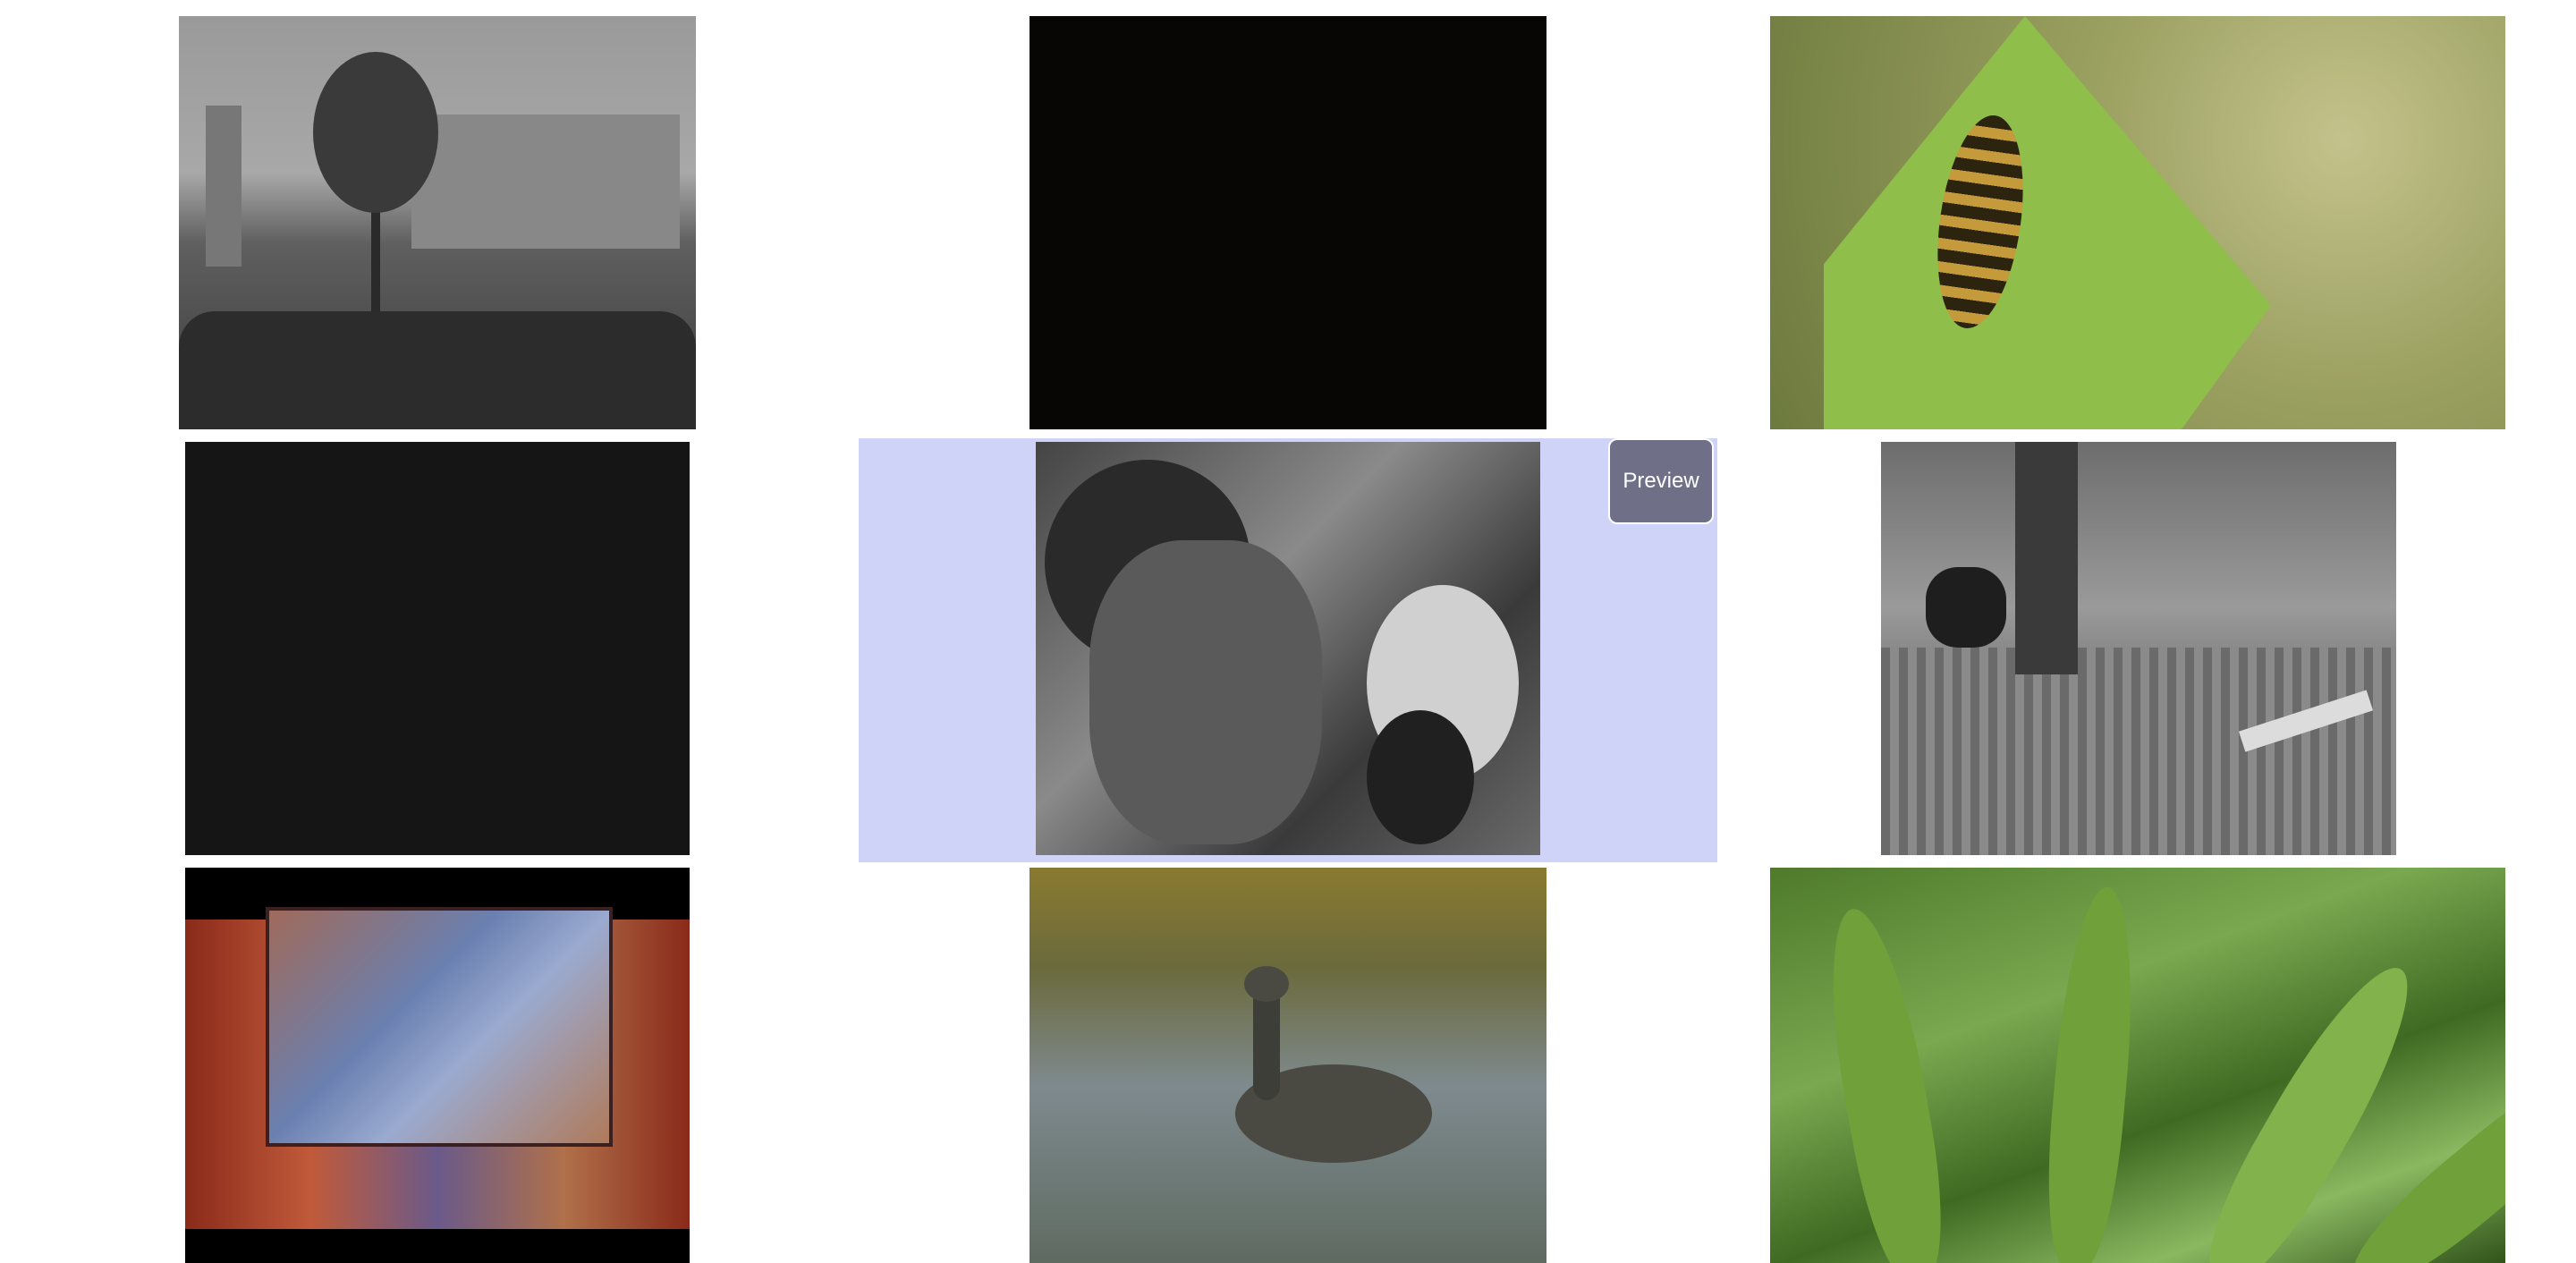 This screenshot has width=2576, height=1263. I want to click on grid-tile-5-selected: Preview, so click(1288, 650).